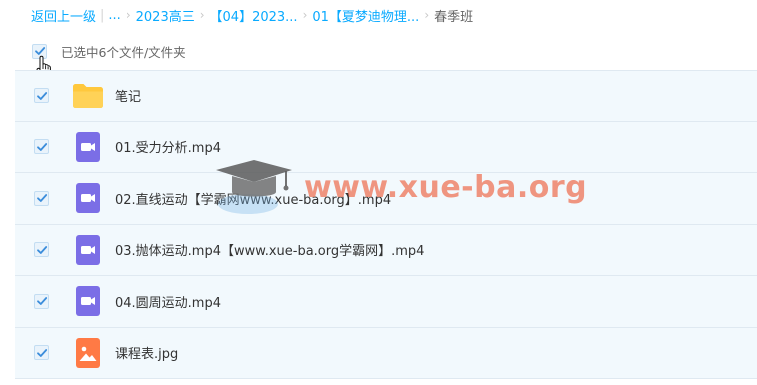 The height and width of the screenshot is (385, 757). What do you see at coordinates (253, 198) in the screenshot?
I see `file-name: 02.直线运动【学霸网www.xue-ba.org】.mp4` at bounding box center [253, 198].